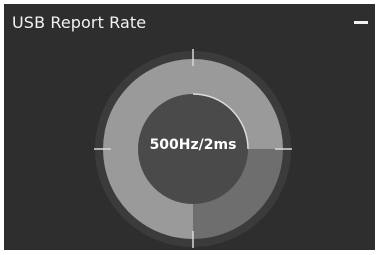 The image size is (377, 255). What do you see at coordinates (193, 145) in the screenshot?
I see `report-rate-value: 500Hz/2ms` at bounding box center [193, 145].